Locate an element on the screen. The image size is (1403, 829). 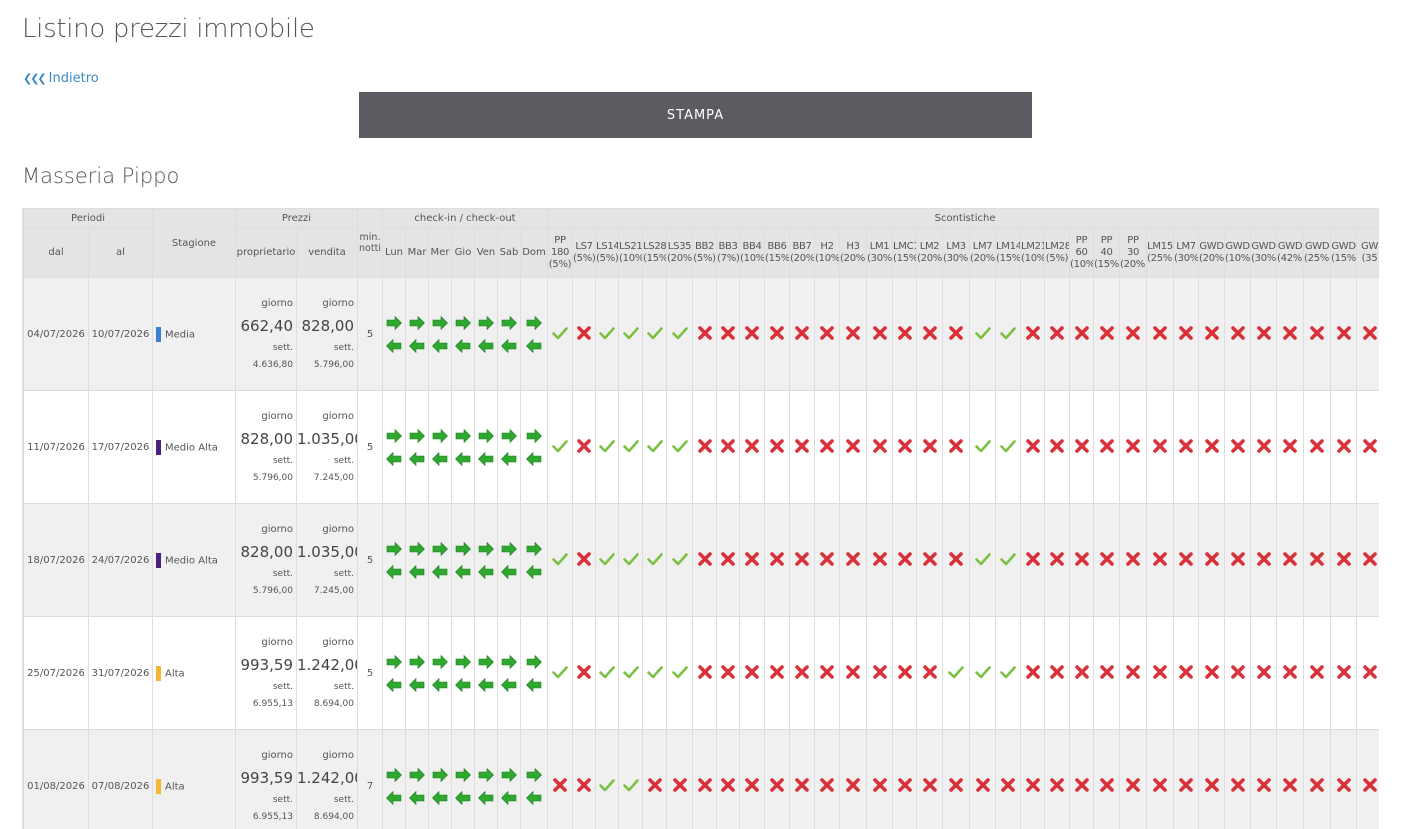
header-prezzi: Prezzi is located at coordinates (296, 218).